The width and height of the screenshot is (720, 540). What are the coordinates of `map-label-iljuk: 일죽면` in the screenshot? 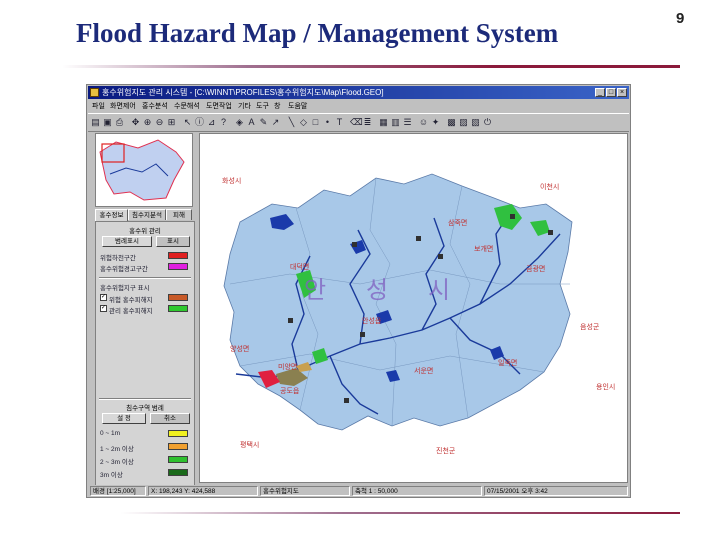 It's located at (508, 363).